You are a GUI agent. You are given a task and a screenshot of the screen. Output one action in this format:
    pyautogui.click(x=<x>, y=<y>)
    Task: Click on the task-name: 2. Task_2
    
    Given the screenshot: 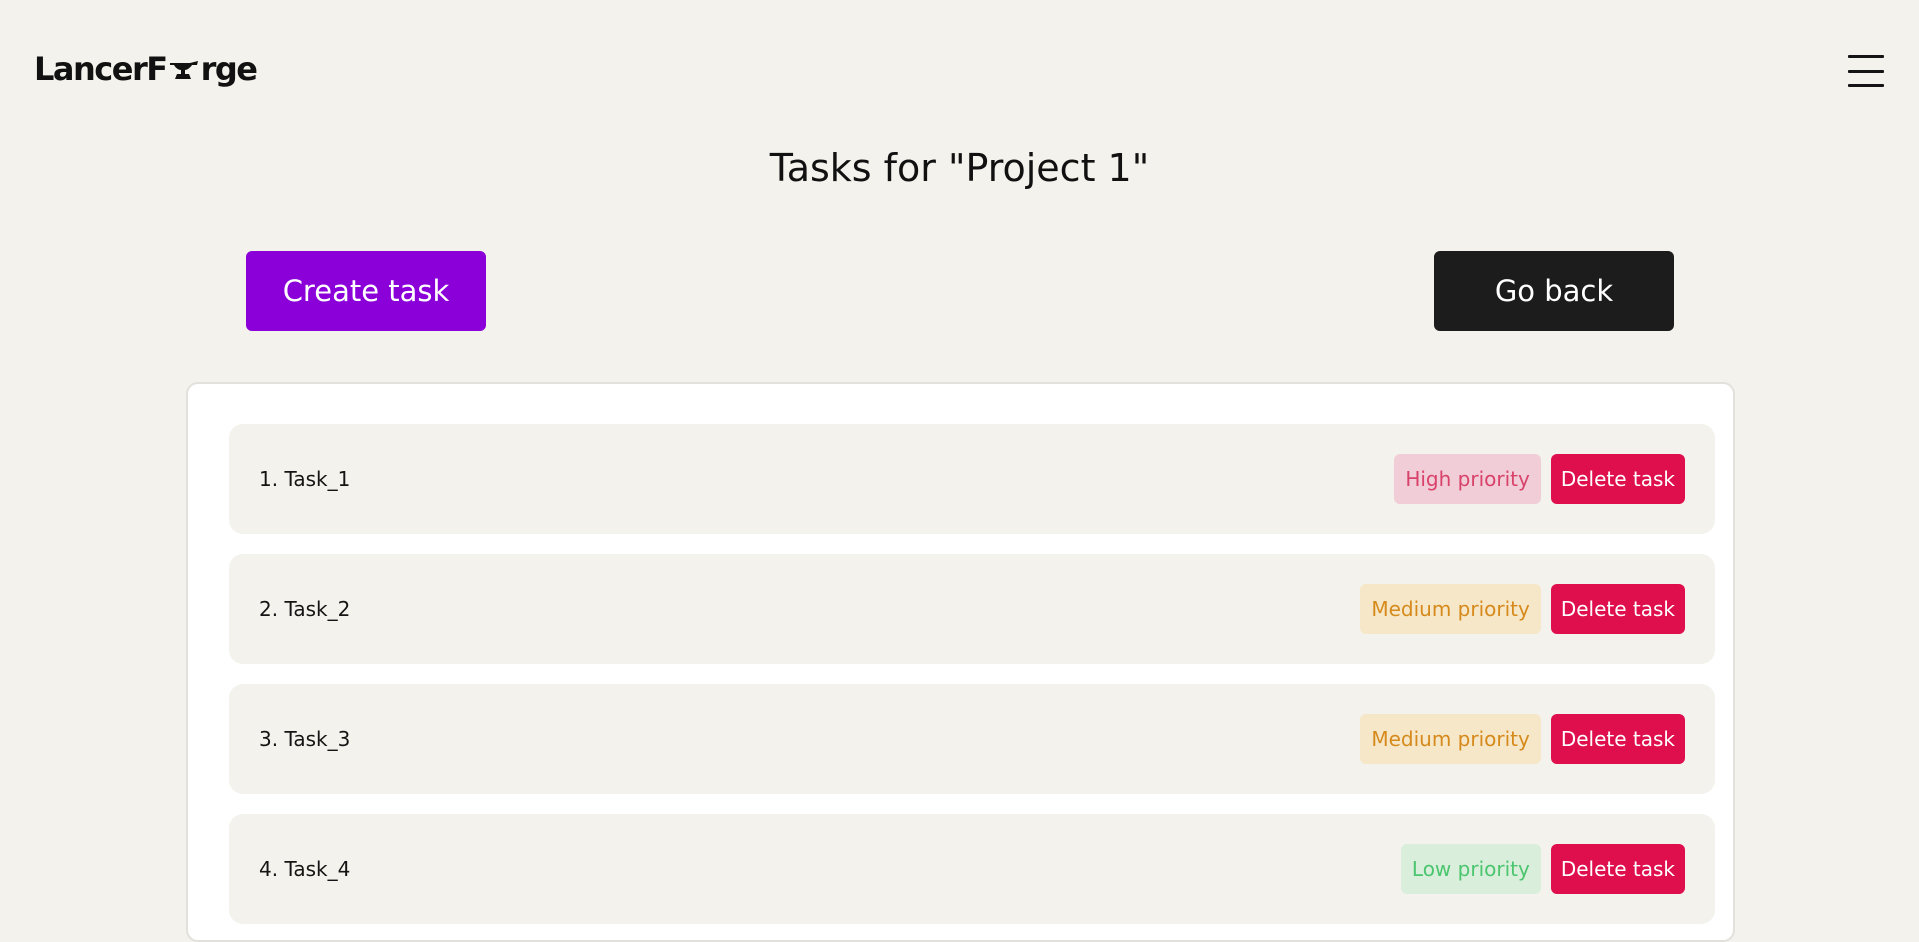 What is the action you would take?
    pyautogui.click(x=305, y=609)
    